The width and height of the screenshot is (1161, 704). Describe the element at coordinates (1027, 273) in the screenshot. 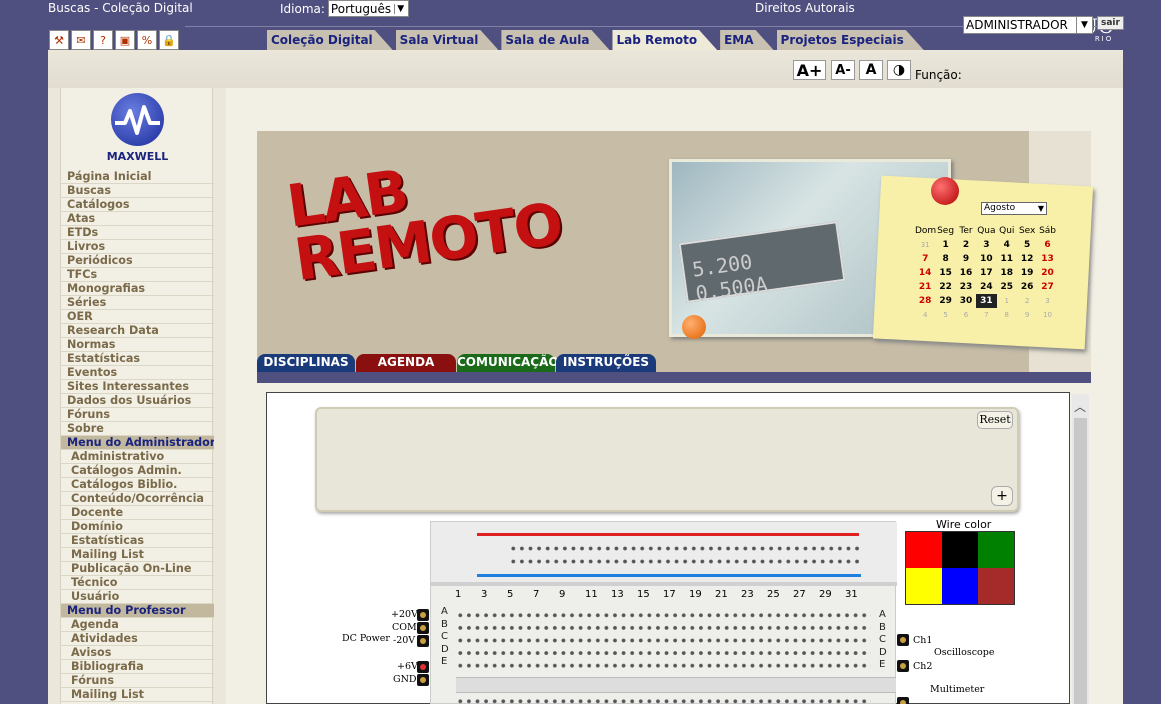

I see `calendar-day: 19` at that location.